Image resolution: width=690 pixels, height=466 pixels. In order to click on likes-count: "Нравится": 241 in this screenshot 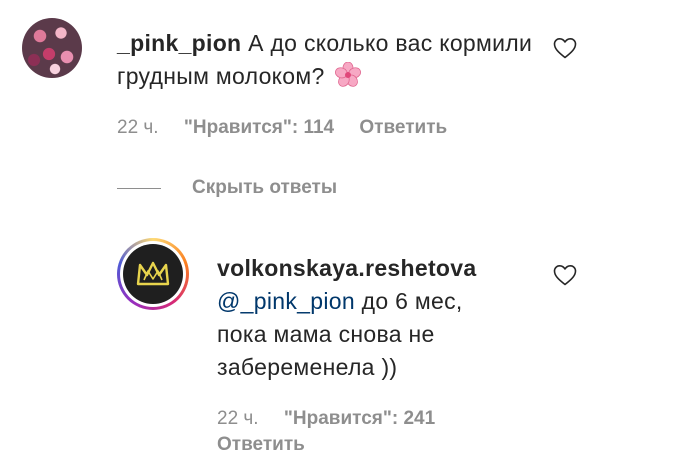, I will do `click(359, 418)`.